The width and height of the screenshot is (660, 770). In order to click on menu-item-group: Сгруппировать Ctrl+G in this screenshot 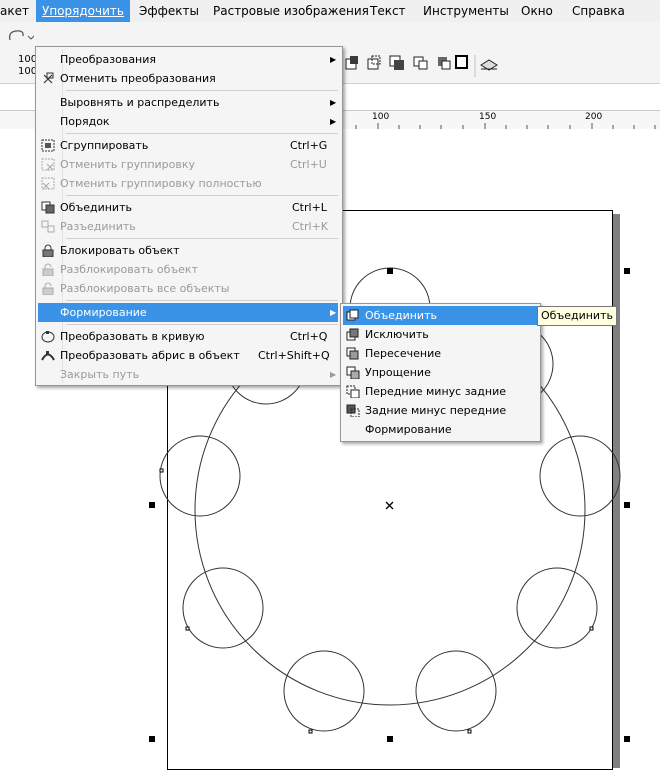, I will do `click(188, 145)`.